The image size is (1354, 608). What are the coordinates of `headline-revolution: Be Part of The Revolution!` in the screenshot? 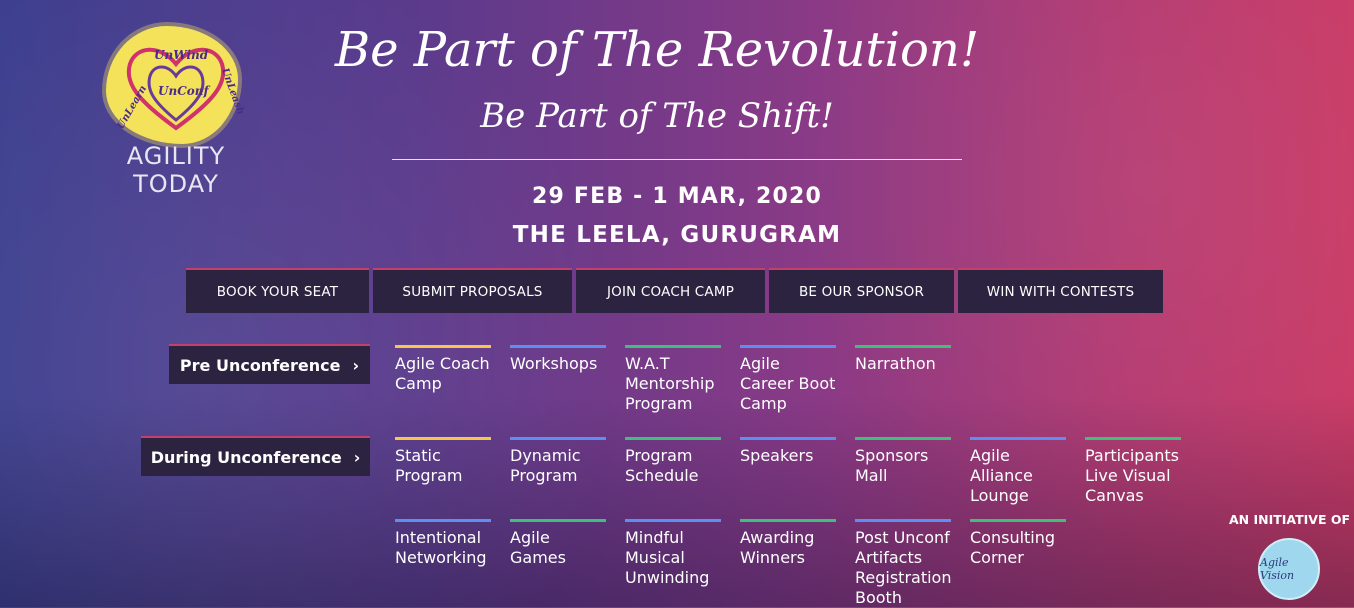 It's located at (657, 50).